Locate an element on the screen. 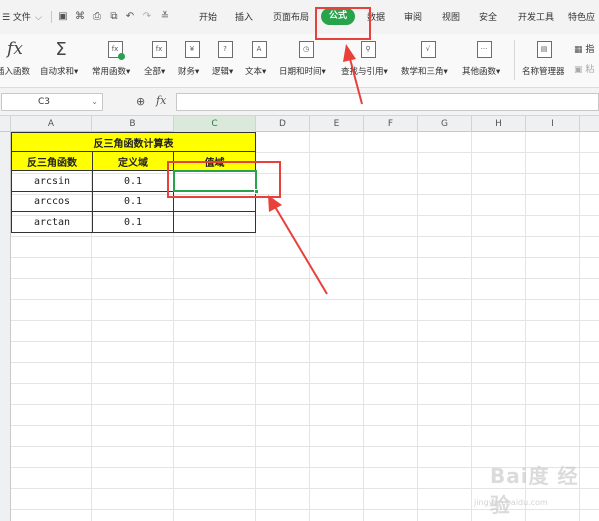  arrow-to-target-cell is located at coordinates (300, 249).